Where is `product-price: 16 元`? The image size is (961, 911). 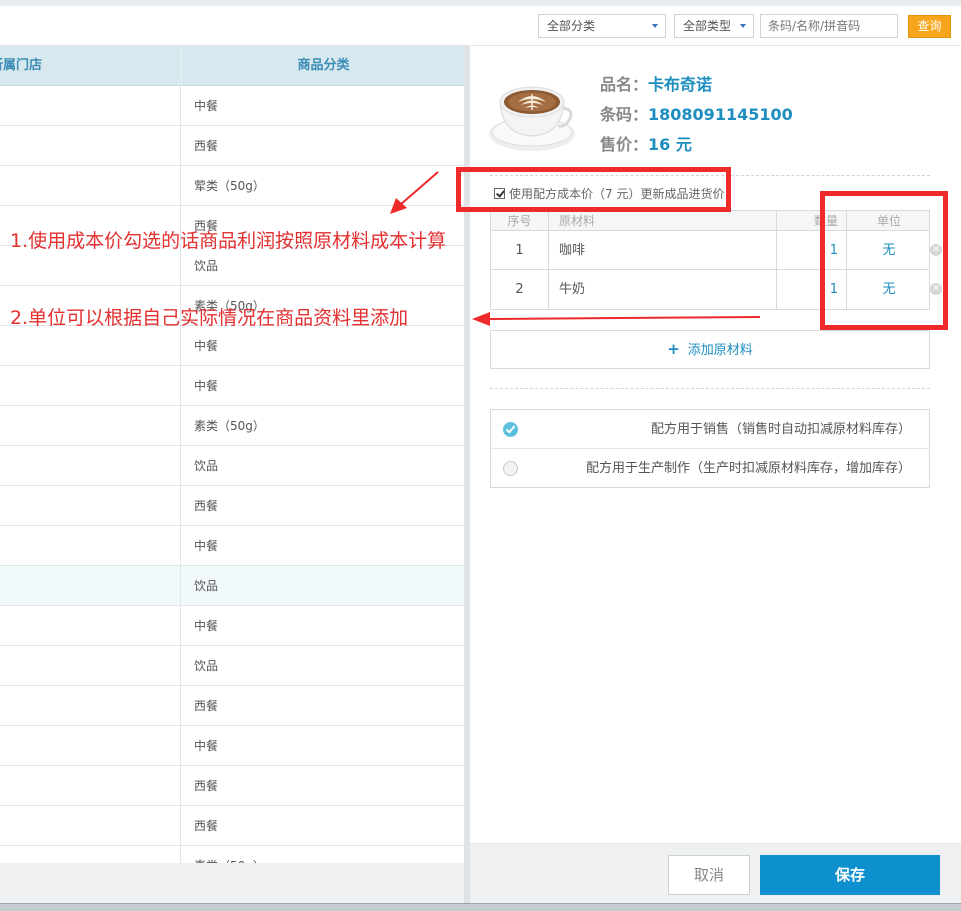 product-price: 16 元 is located at coordinates (670, 144).